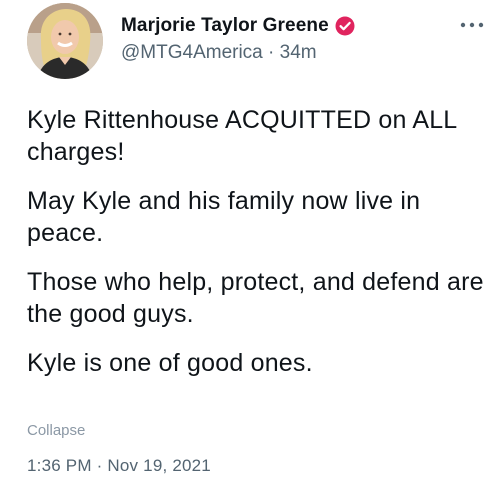 This screenshot has width=500, height=491. Describe the element at coordinates (225, 26) in the screenshot. I see `display-name: Marjorie Taylor Greene` at that location.